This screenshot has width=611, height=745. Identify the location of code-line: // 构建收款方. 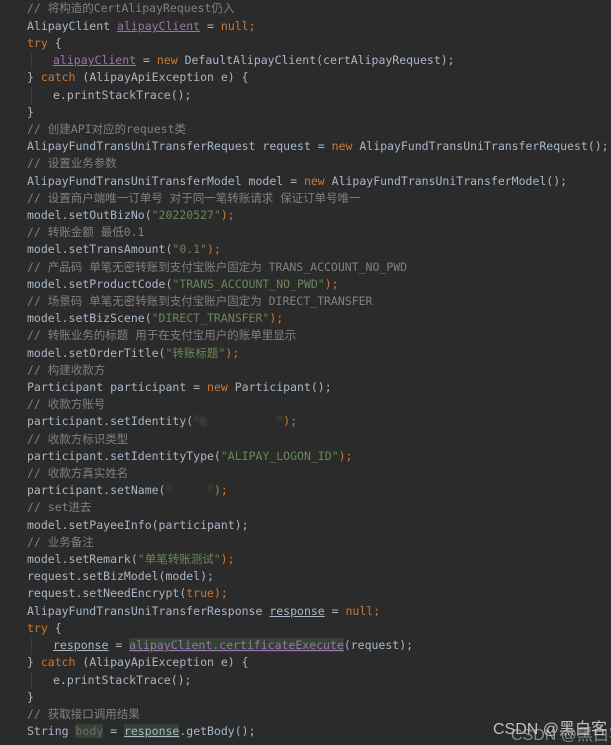
(305, 370).